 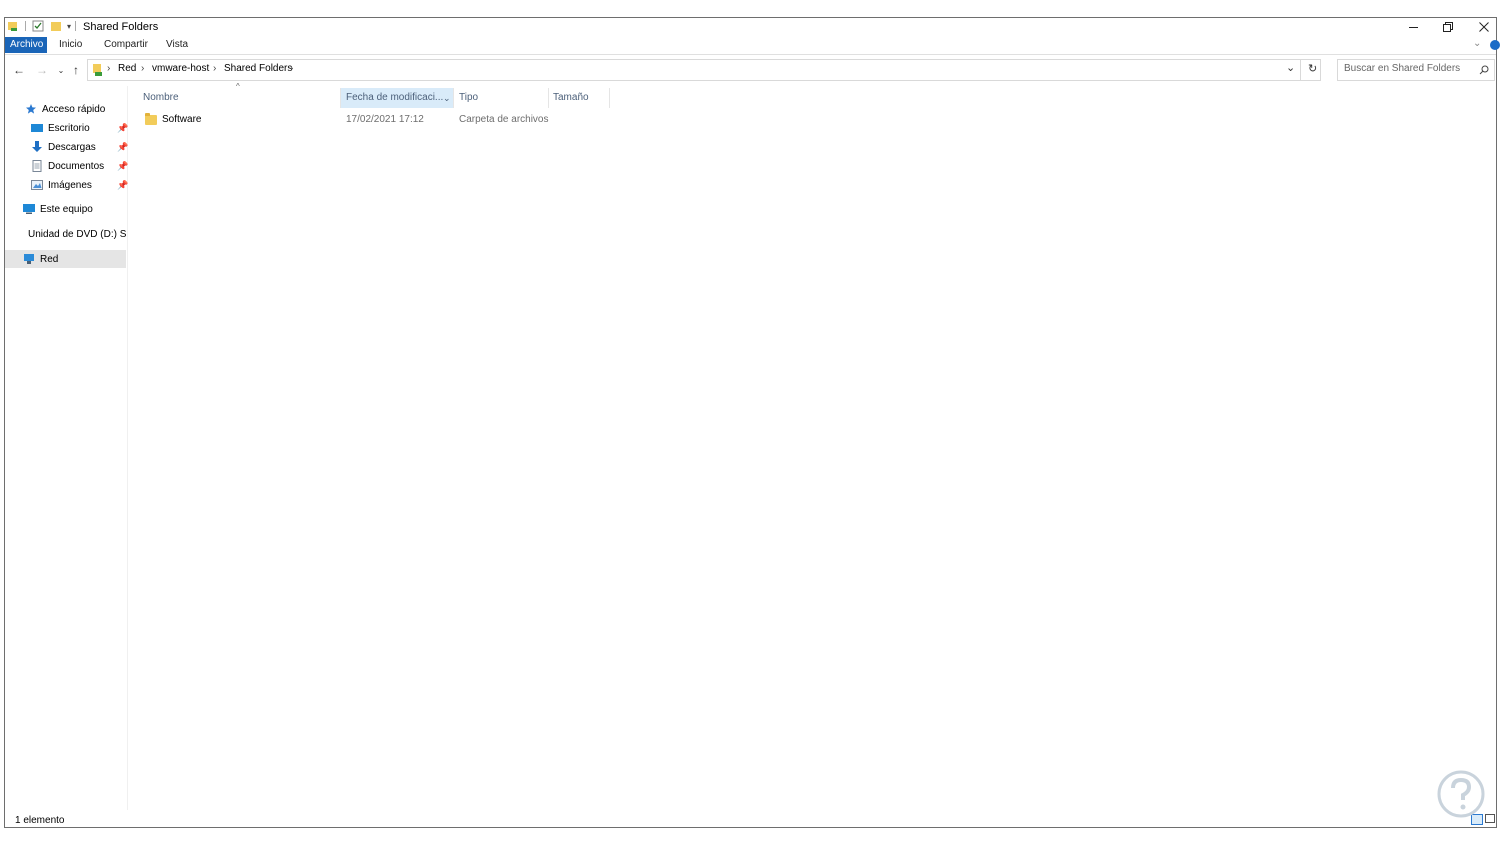 I want to click on search-icon, so click(x=1484, y=70).